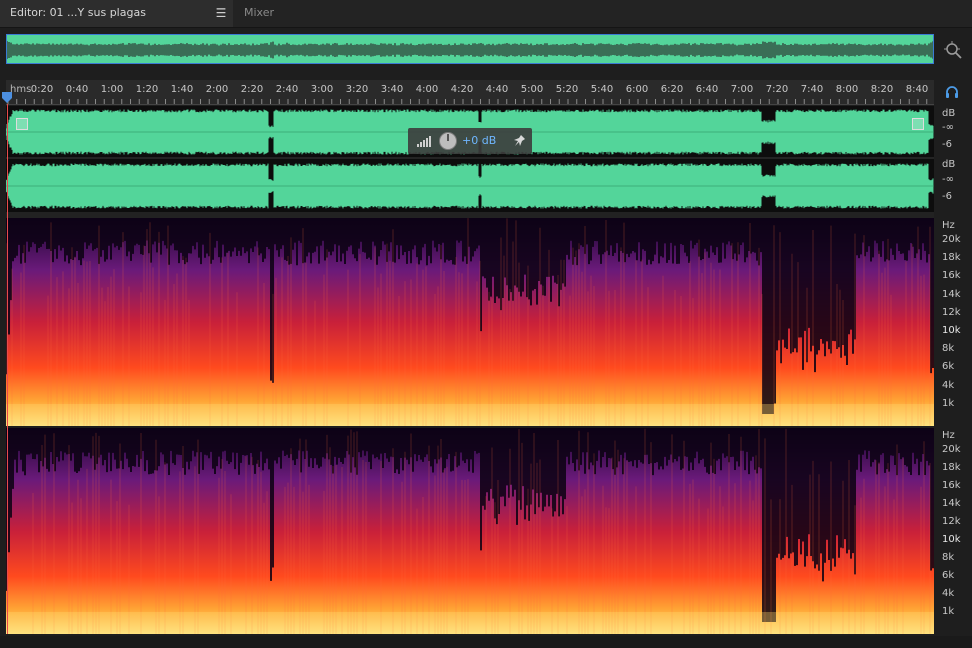  Describe the element at coordinates (948, 179) in the screenshot. I see `db-inf-ch2: -∞` at that location.